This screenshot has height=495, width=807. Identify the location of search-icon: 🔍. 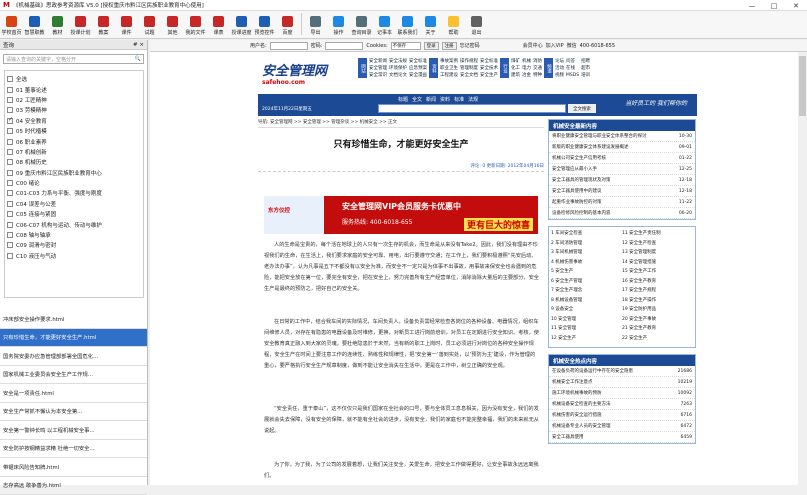
(138, 59).